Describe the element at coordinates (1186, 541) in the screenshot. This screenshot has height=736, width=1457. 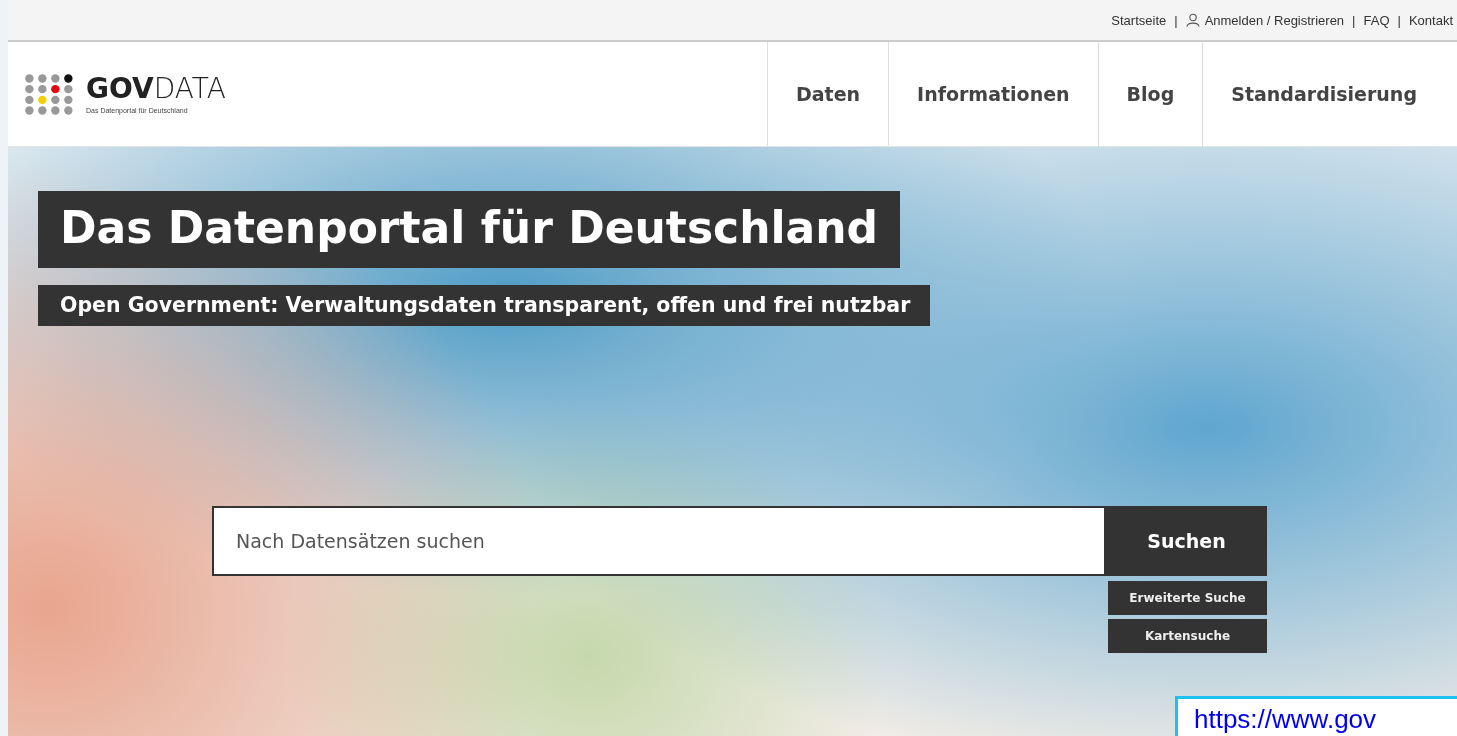
I see `search-button: Suchen` at that location.